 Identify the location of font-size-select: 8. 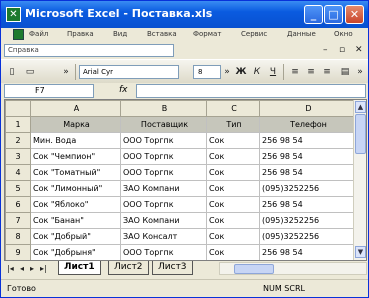
(207, 72).